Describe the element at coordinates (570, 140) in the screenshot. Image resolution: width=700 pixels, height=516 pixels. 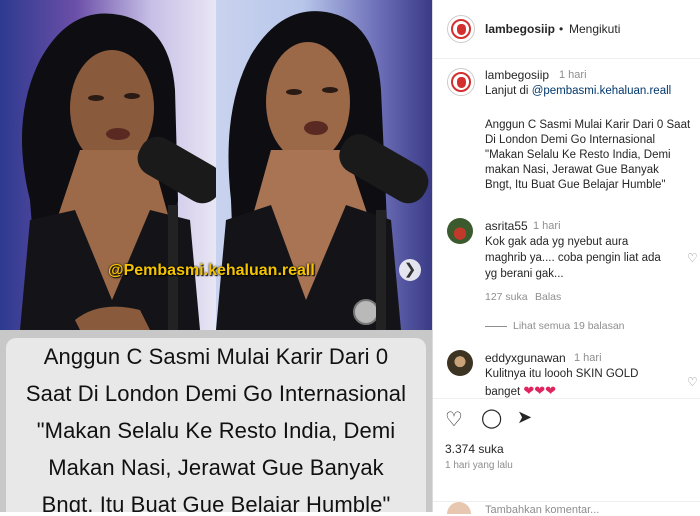
I see `owner-comment-line: Di London Demi Go Internasional` at that location.